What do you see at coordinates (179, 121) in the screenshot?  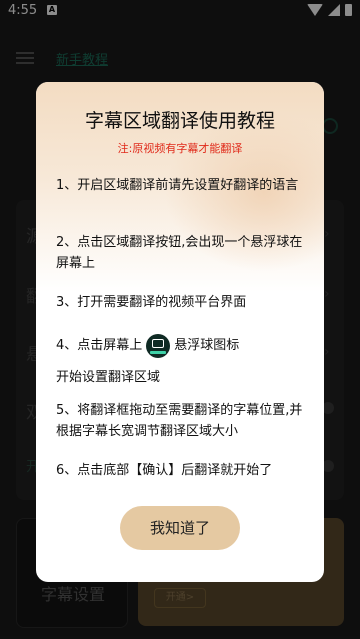 I see `dialog-title: 字幕区域翻译使用教程` at bounding box center [179, 121].